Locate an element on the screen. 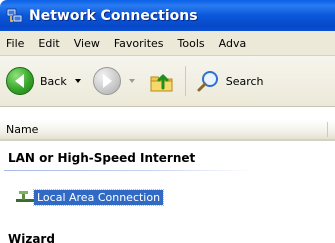 This screenshot has width=335, height=243. network-connection-icon is located at coordinates (25, 197).